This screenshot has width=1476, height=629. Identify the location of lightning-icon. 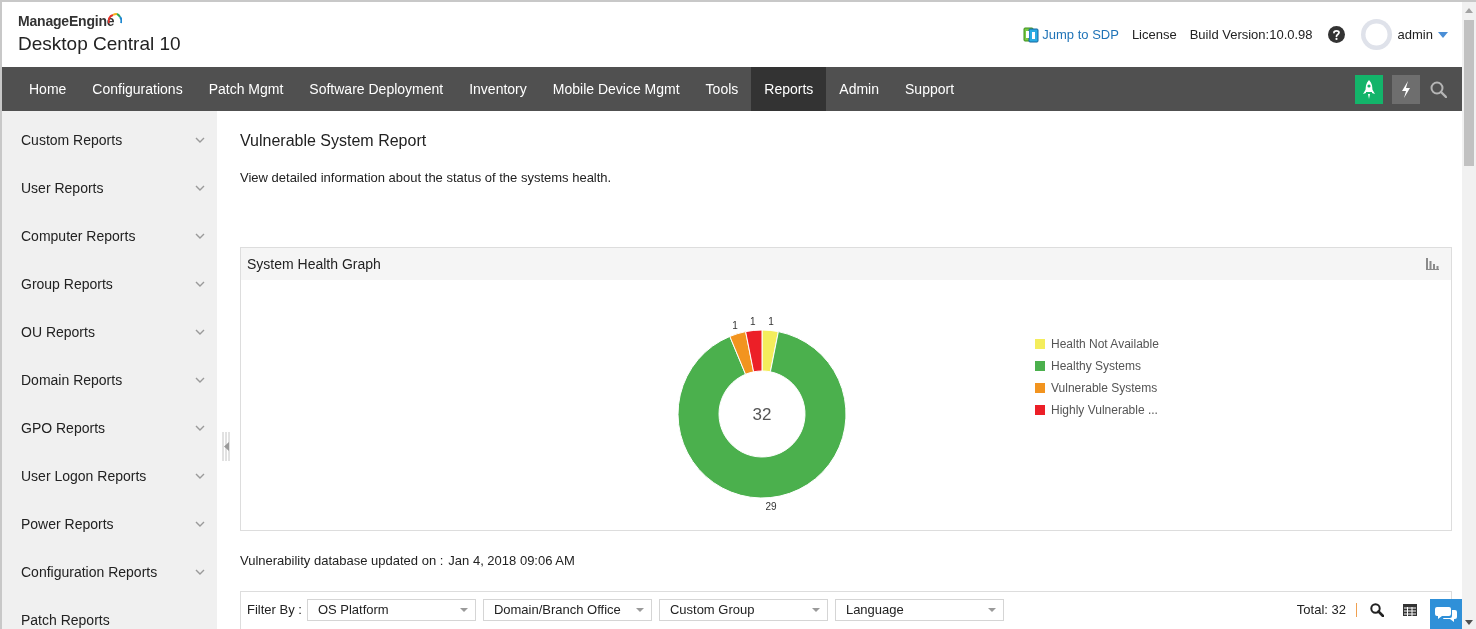
(1406, 89).